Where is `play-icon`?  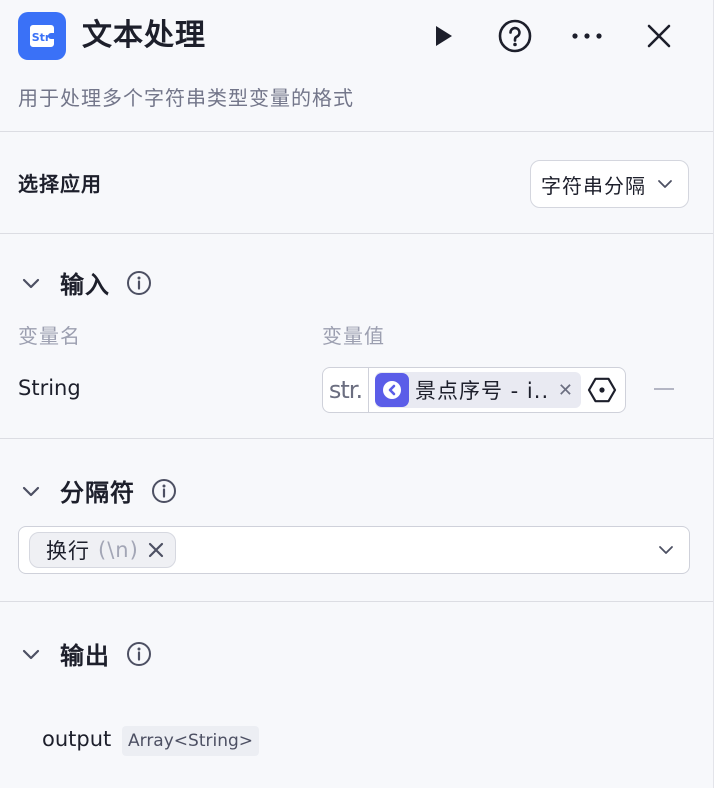
play-icon is located at coordinates (444, 36).